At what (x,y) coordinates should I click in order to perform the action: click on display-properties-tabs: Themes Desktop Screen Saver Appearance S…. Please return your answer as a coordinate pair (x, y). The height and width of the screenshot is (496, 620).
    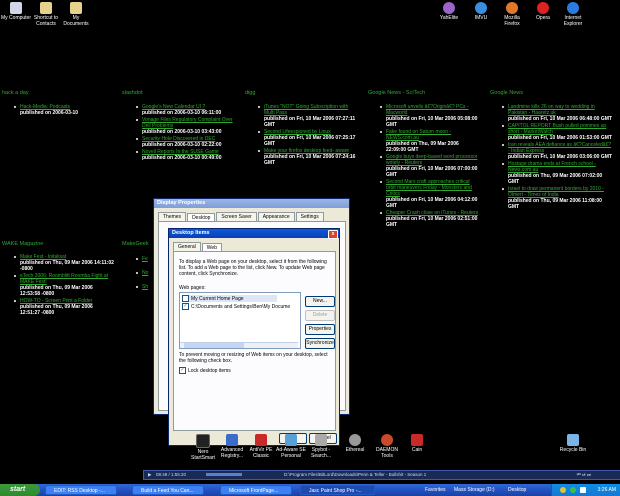
    Looking at the image, I should click on (241, 217).